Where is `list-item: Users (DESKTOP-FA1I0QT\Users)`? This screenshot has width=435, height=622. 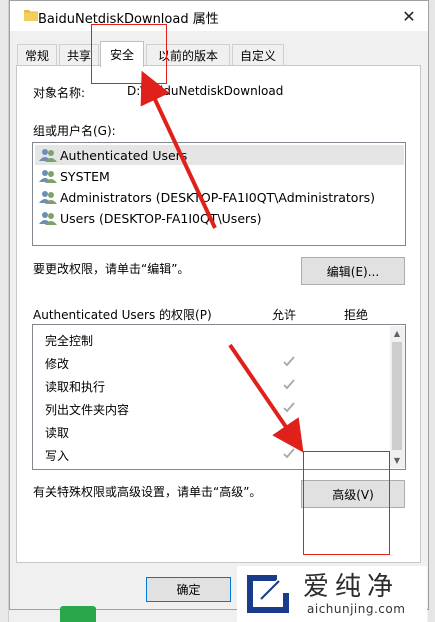
list-item: Users (DESKTOP-FA1I0QT\Users) is located at coordinates (148, 218).